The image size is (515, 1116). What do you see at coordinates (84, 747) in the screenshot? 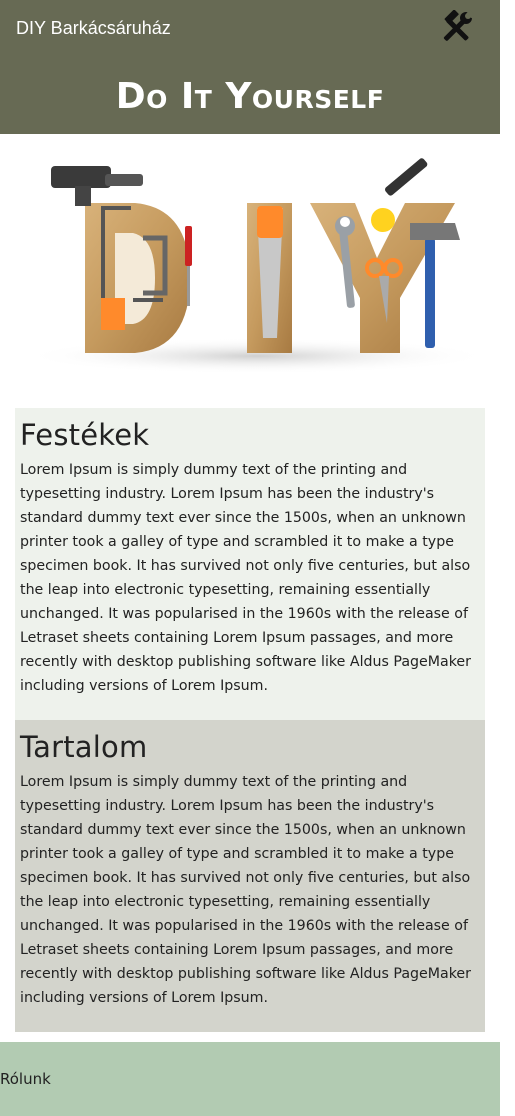
I see `section-title: Tartalom` at bounding box center [84, 747].